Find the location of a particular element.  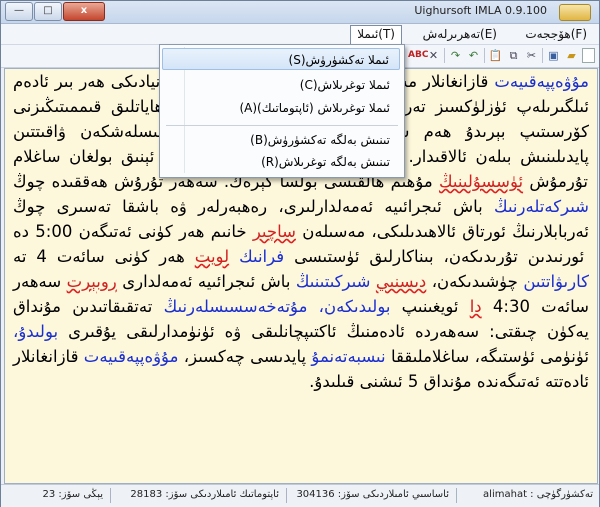

menu-item-spell-check: ئىملا تەكشۈرۈش(S) is located at coordinates (281, 59).